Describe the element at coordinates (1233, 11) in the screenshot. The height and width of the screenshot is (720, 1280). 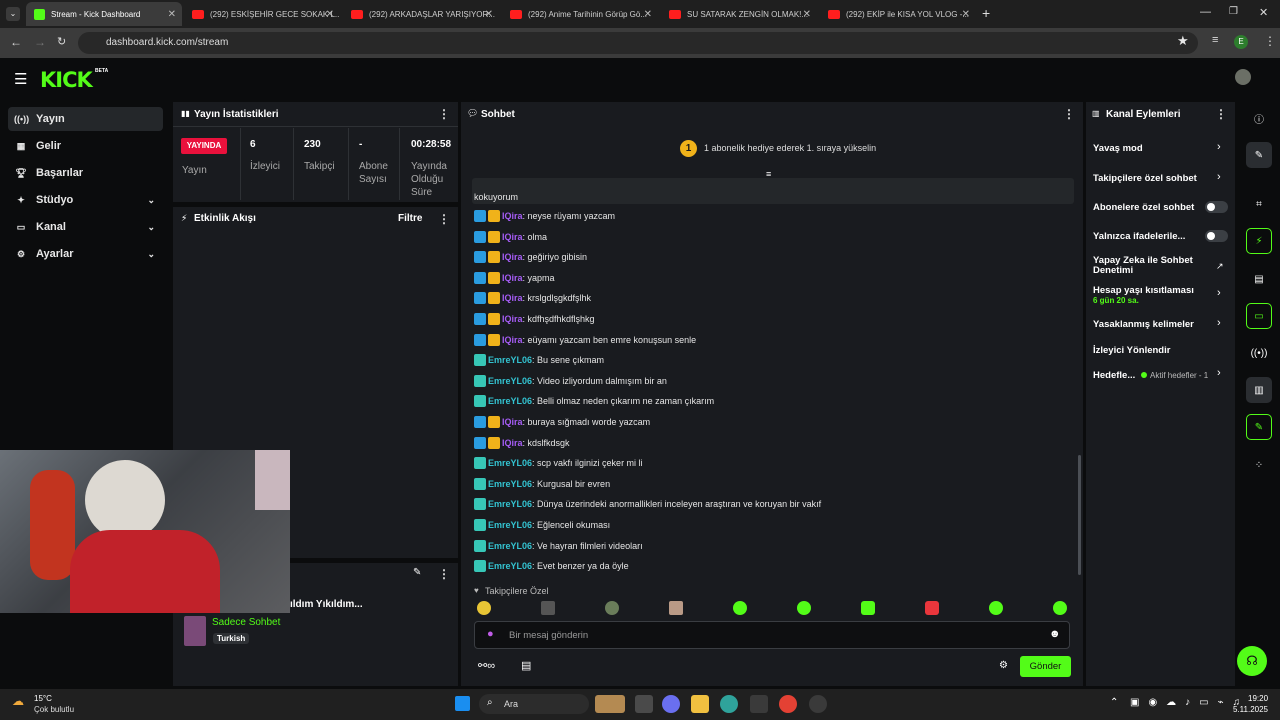
I see `maximize-icon: ❐` at that location.